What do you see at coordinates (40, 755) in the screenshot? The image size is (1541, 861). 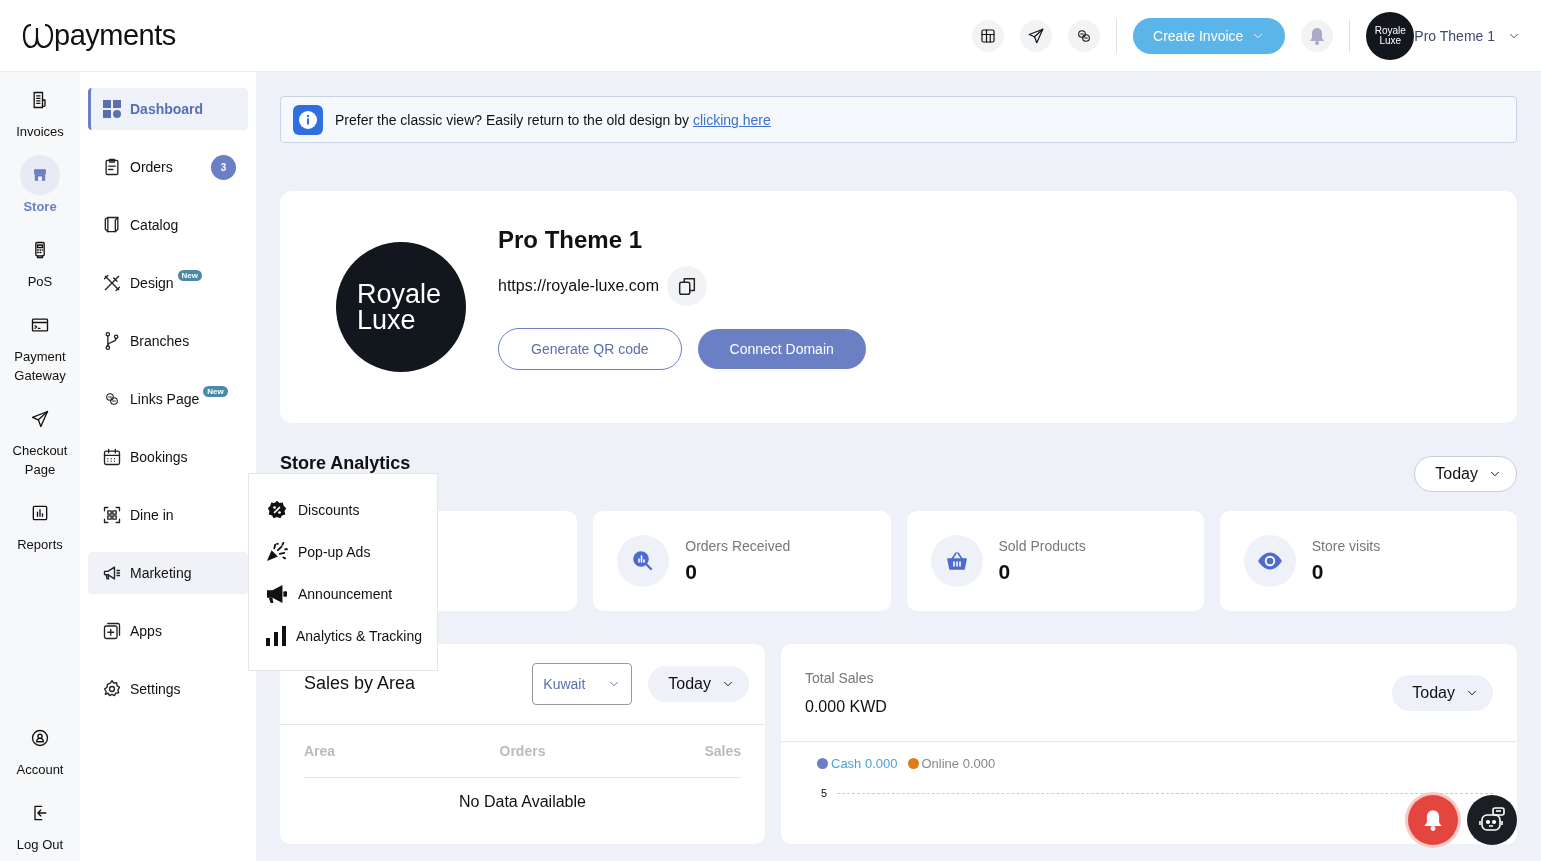 I see `rail-item: Account` at bounding box center [40, 755].